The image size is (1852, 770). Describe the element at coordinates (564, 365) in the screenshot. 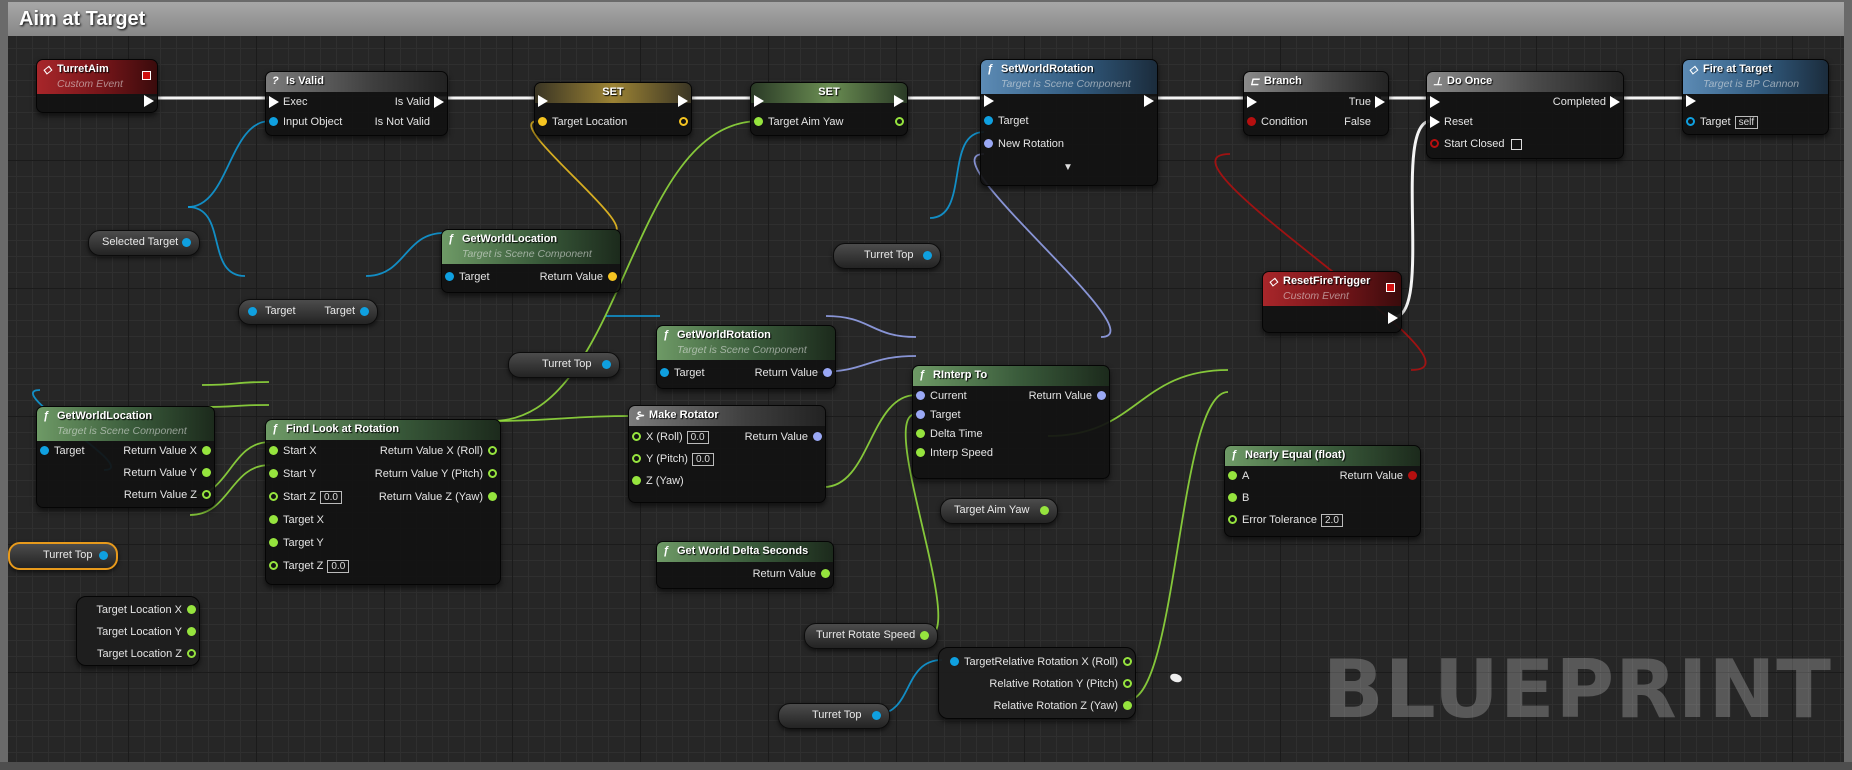

I see `variable-turret-top-2: Turret Top` at that location.